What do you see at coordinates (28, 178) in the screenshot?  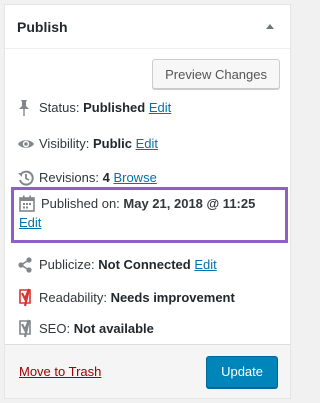 I see `history-icon` at bounding box center [28, 178].